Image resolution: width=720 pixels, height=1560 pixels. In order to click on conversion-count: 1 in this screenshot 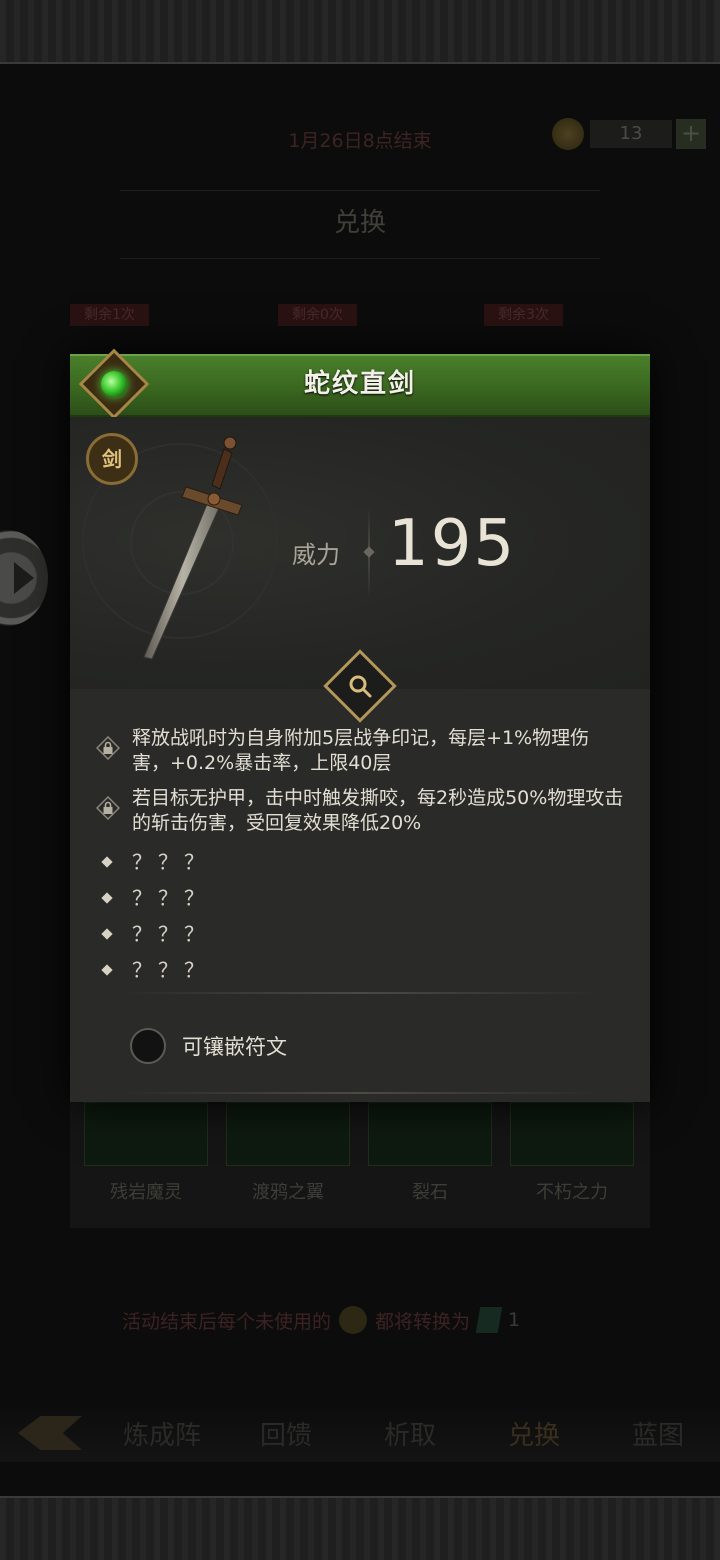, I will do `click(514, 1320)`.